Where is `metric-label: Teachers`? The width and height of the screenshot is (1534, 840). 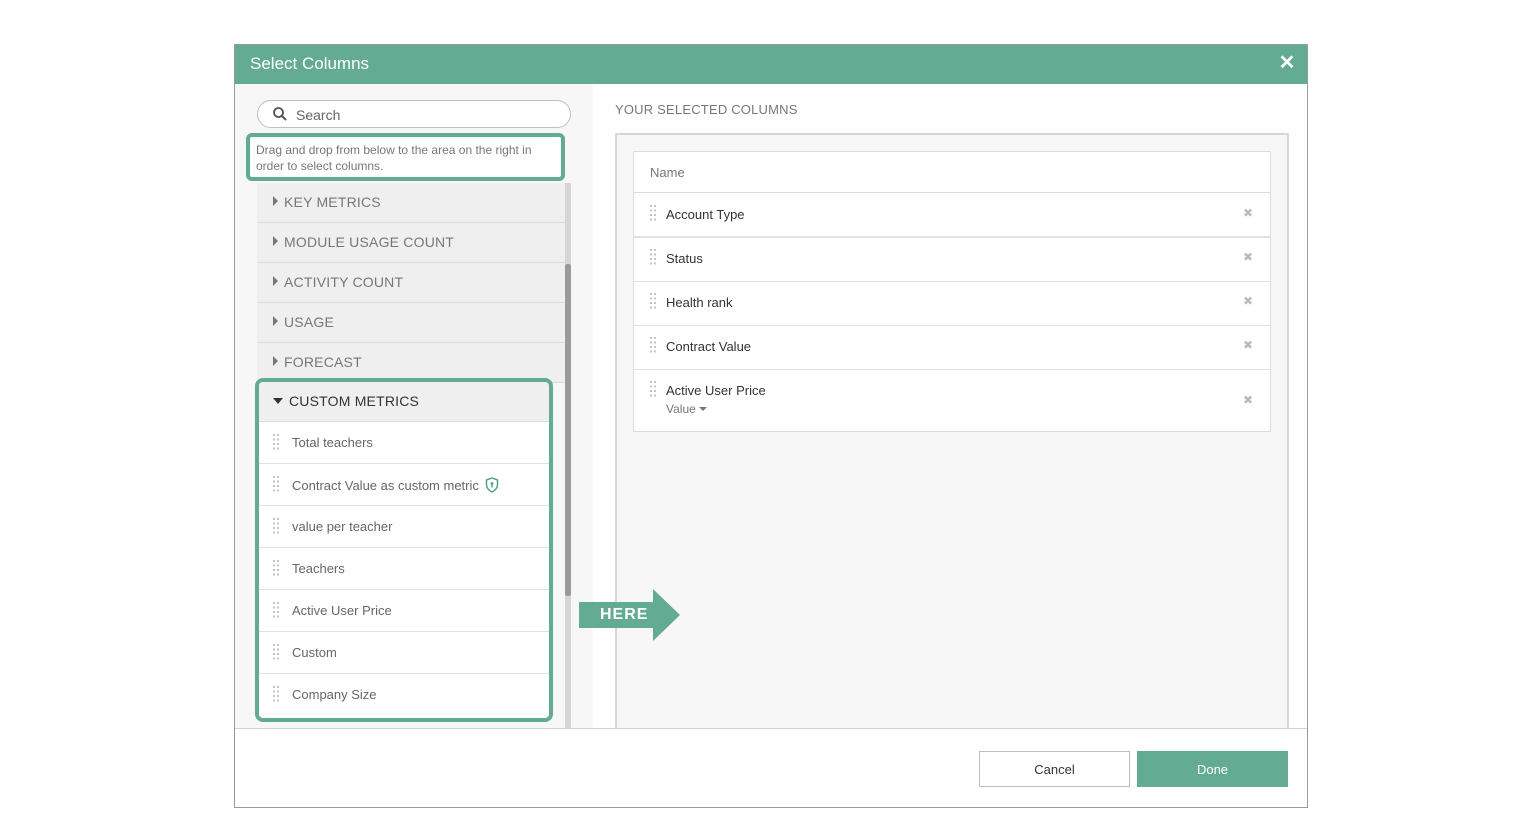 metric-label: Teachers is located at coordinates (318, 568).